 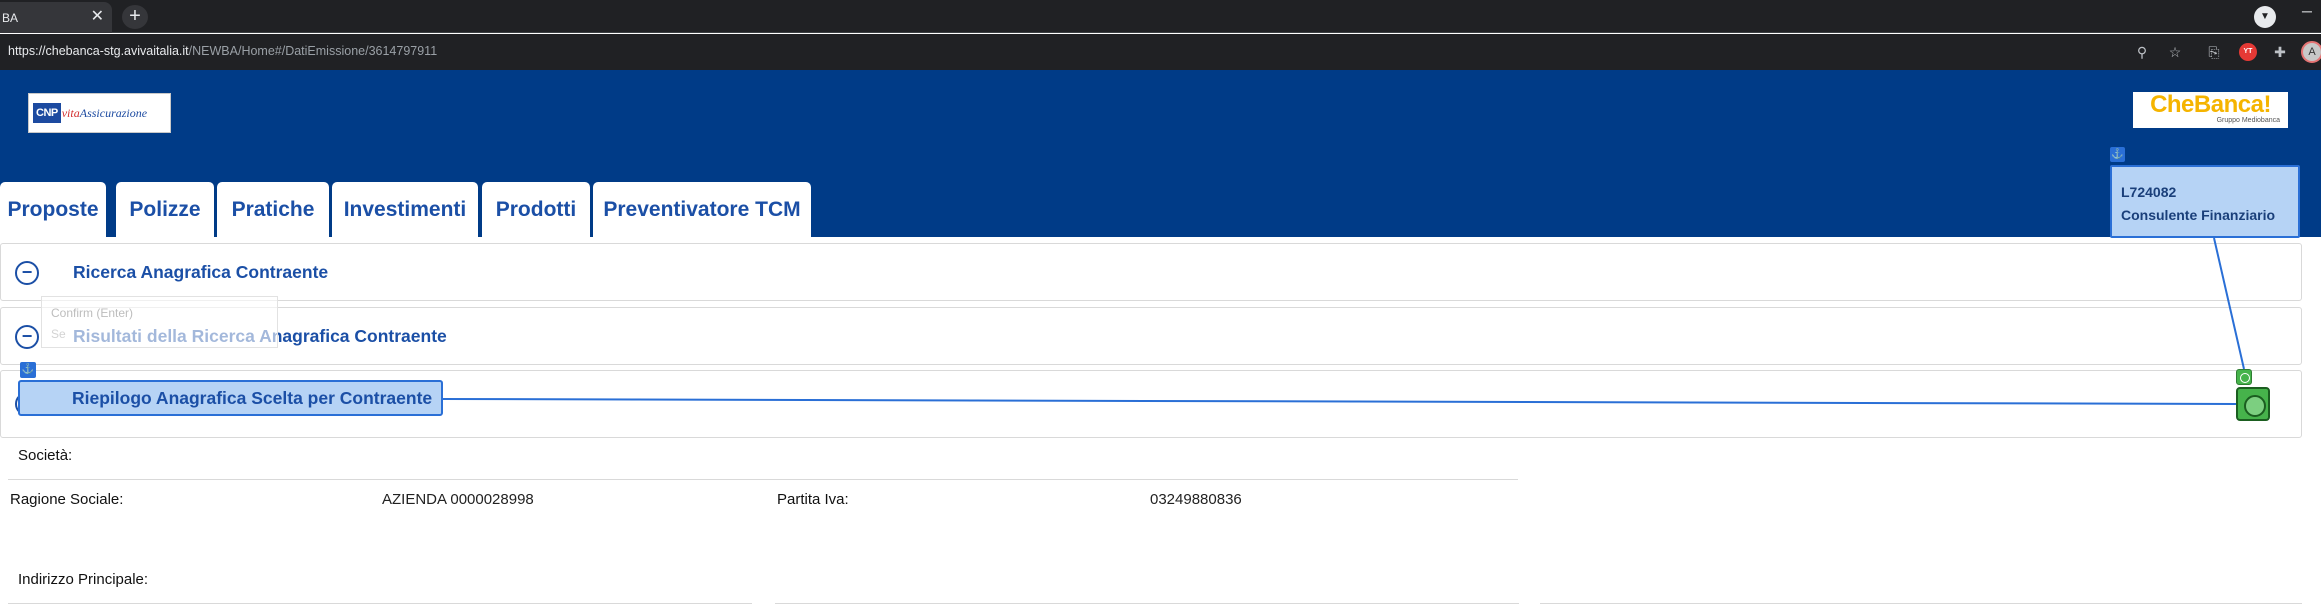 What do you see at coordinates (2307, 11) in the screenshot?
I see `minimize-icon: ─` at bounding box center [2307, 11].